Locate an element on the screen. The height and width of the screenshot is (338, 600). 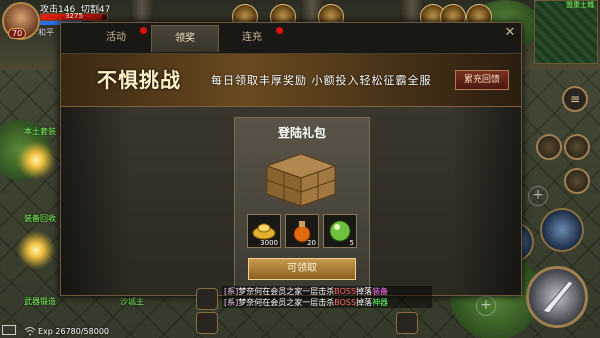
npc-label: 武器锻造 is located at coordinates (40, 301).